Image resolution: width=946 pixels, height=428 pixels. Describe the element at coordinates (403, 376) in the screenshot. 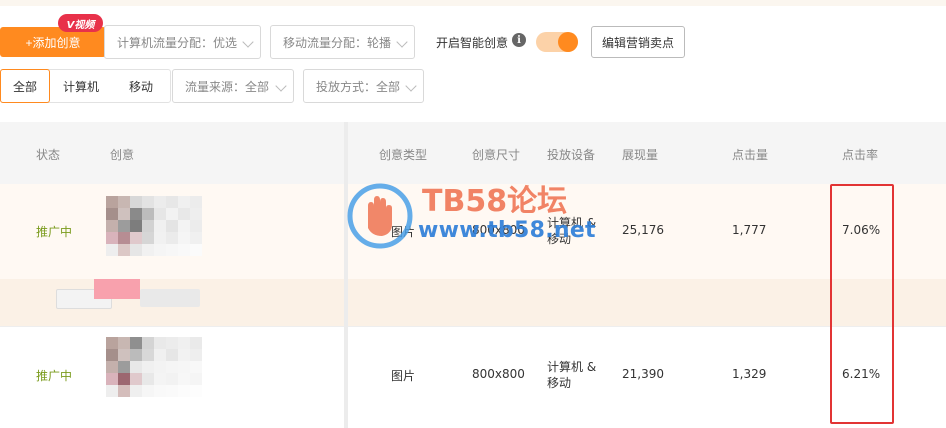

I see `creative-type: 图片` at that location.